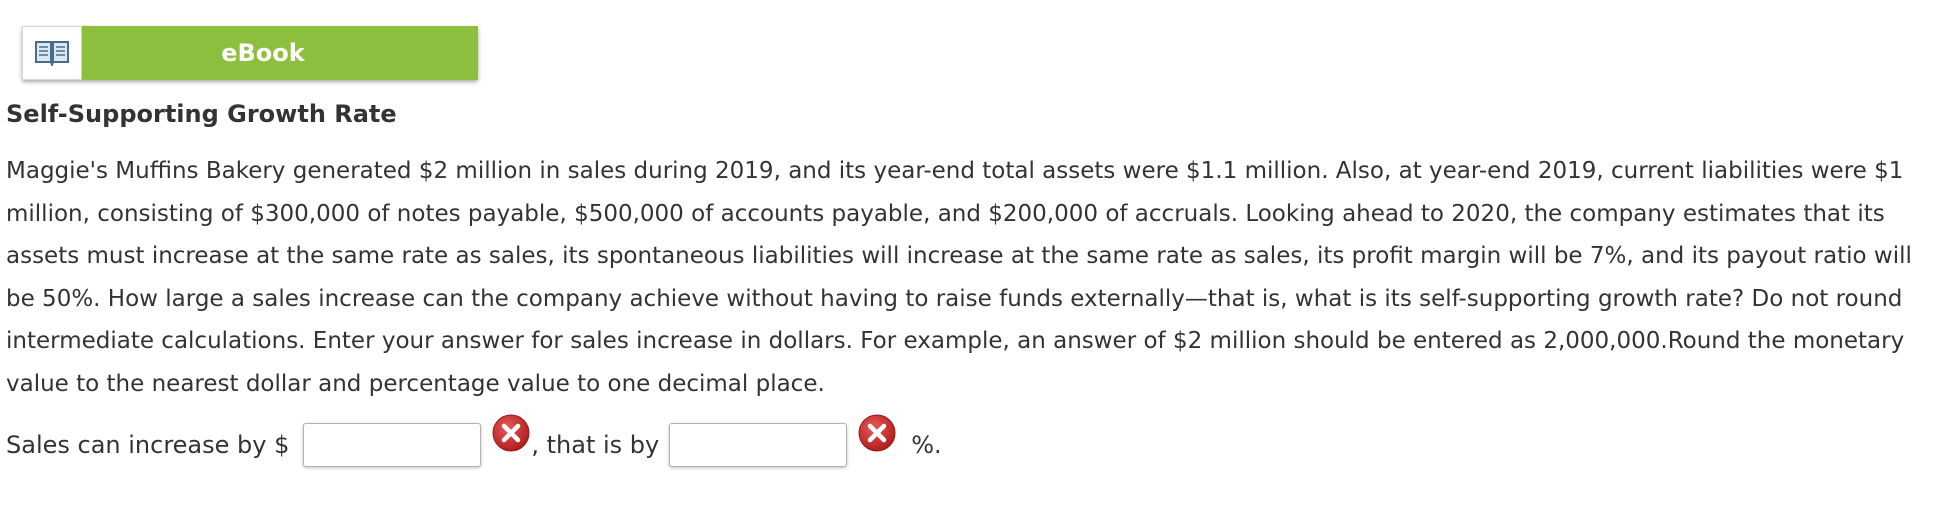  Describe the element at coordinates (201, 114) in the screenshot. I see `page-title: Self-Supporting Growth Rate` at that location.